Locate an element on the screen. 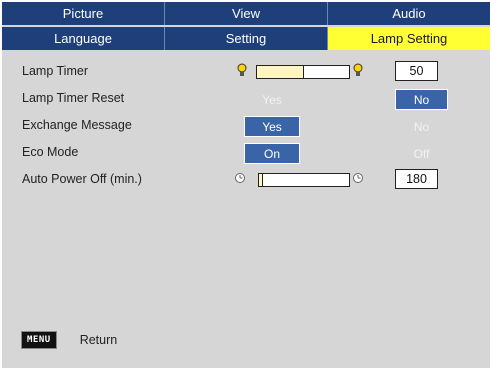 The width and height of the screenshot is (492, 370). timer-high-icon is located at coordinates (358, 178).